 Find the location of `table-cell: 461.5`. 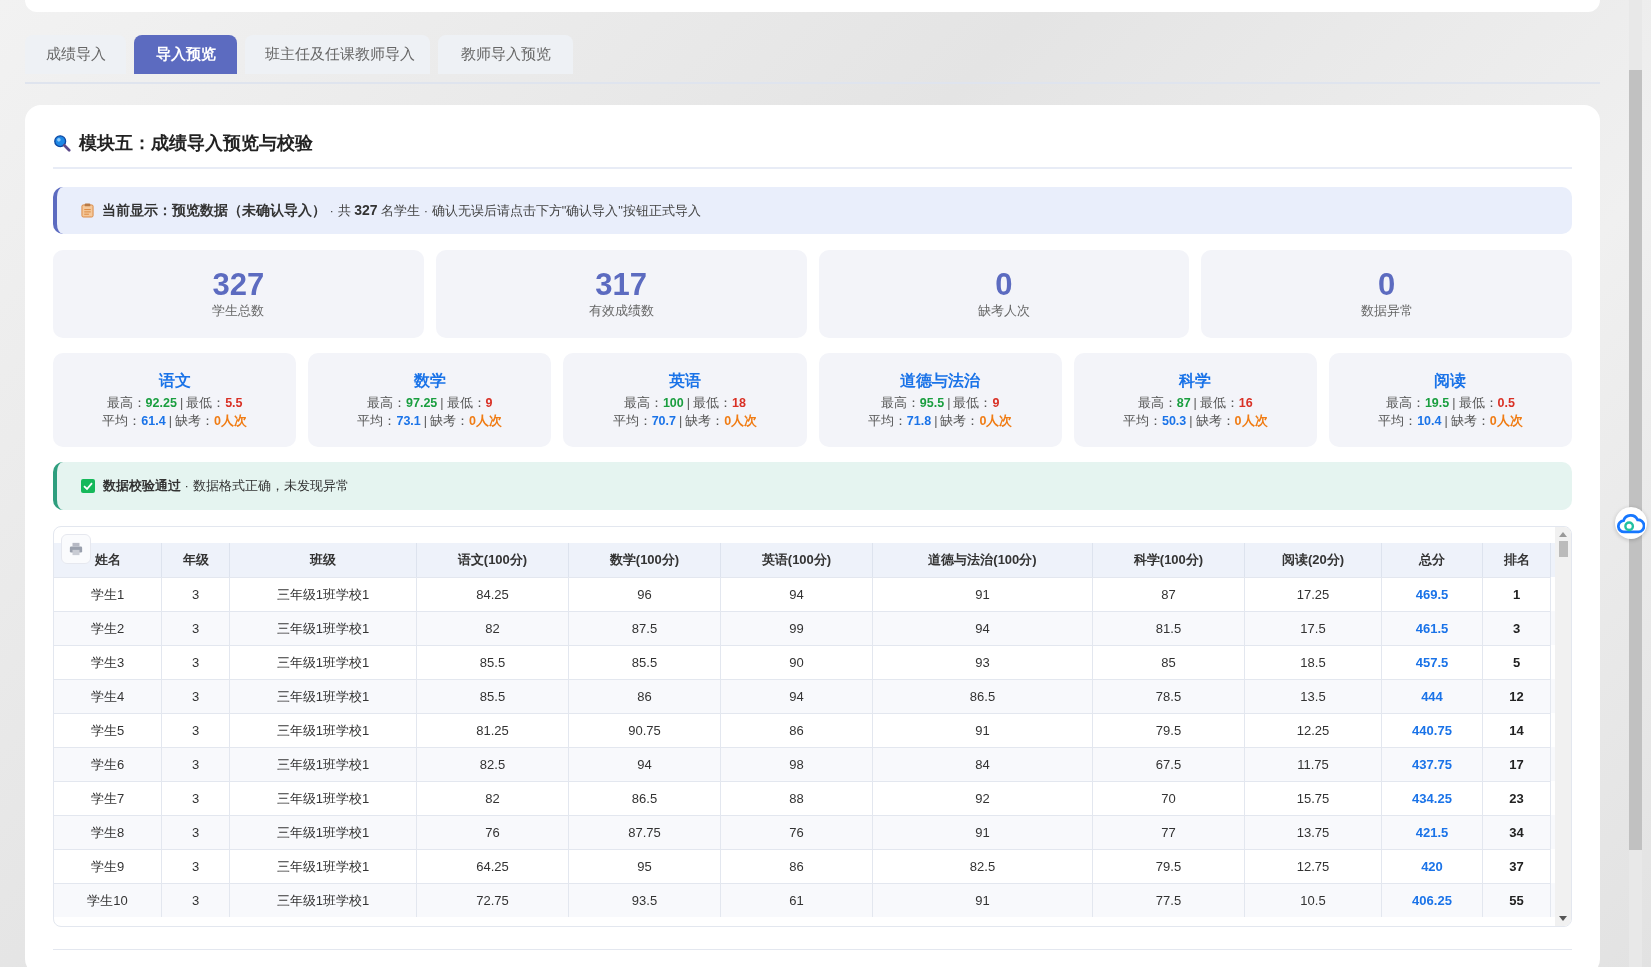

table-cell: 461.5 is located at coordinates (1432, 628).